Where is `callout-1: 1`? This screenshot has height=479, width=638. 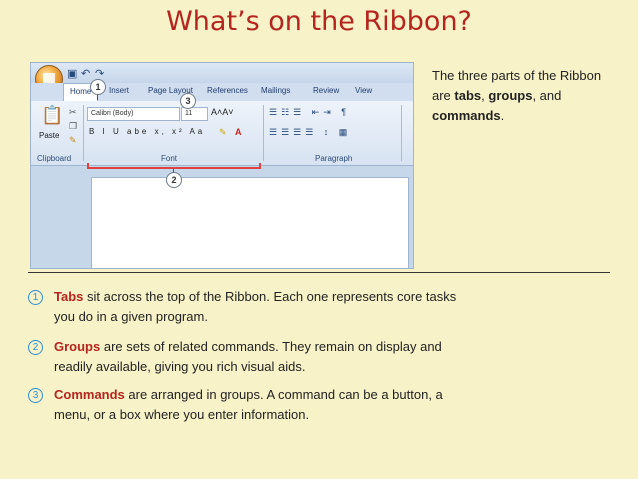 callout-1: 1 is located at coordinates (98, 87).